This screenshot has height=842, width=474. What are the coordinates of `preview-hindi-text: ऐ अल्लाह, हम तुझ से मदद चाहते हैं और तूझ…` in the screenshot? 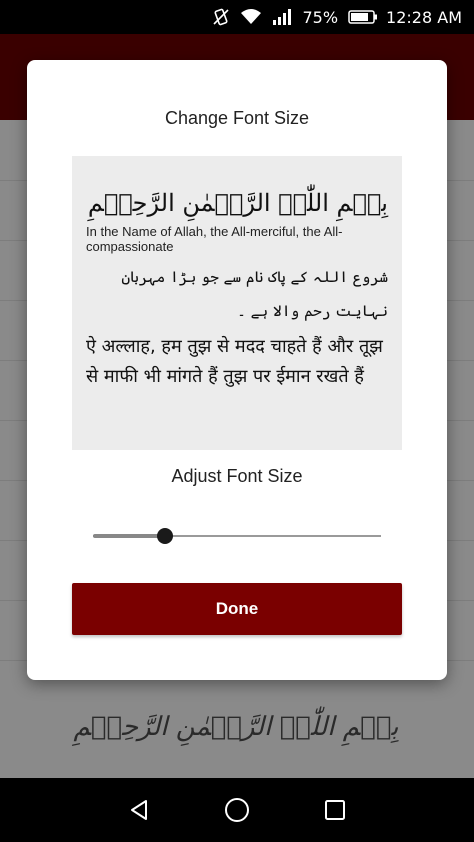 It's located at (234, 361).